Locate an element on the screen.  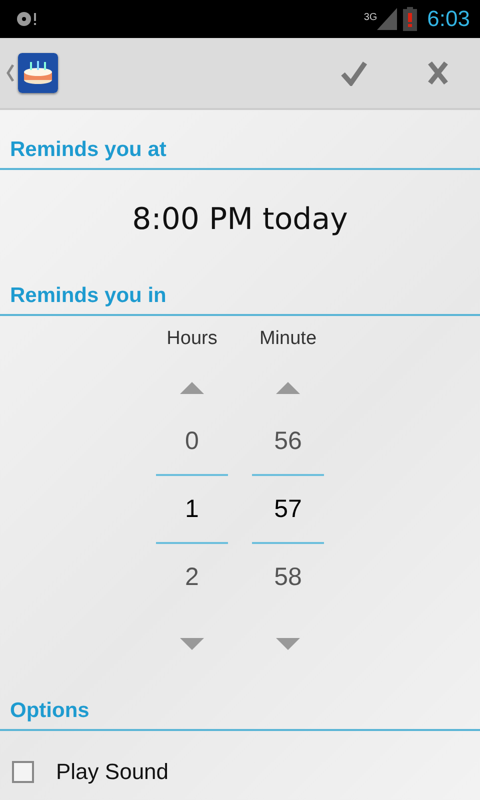
check-icon is located at coordinates (354, 73).